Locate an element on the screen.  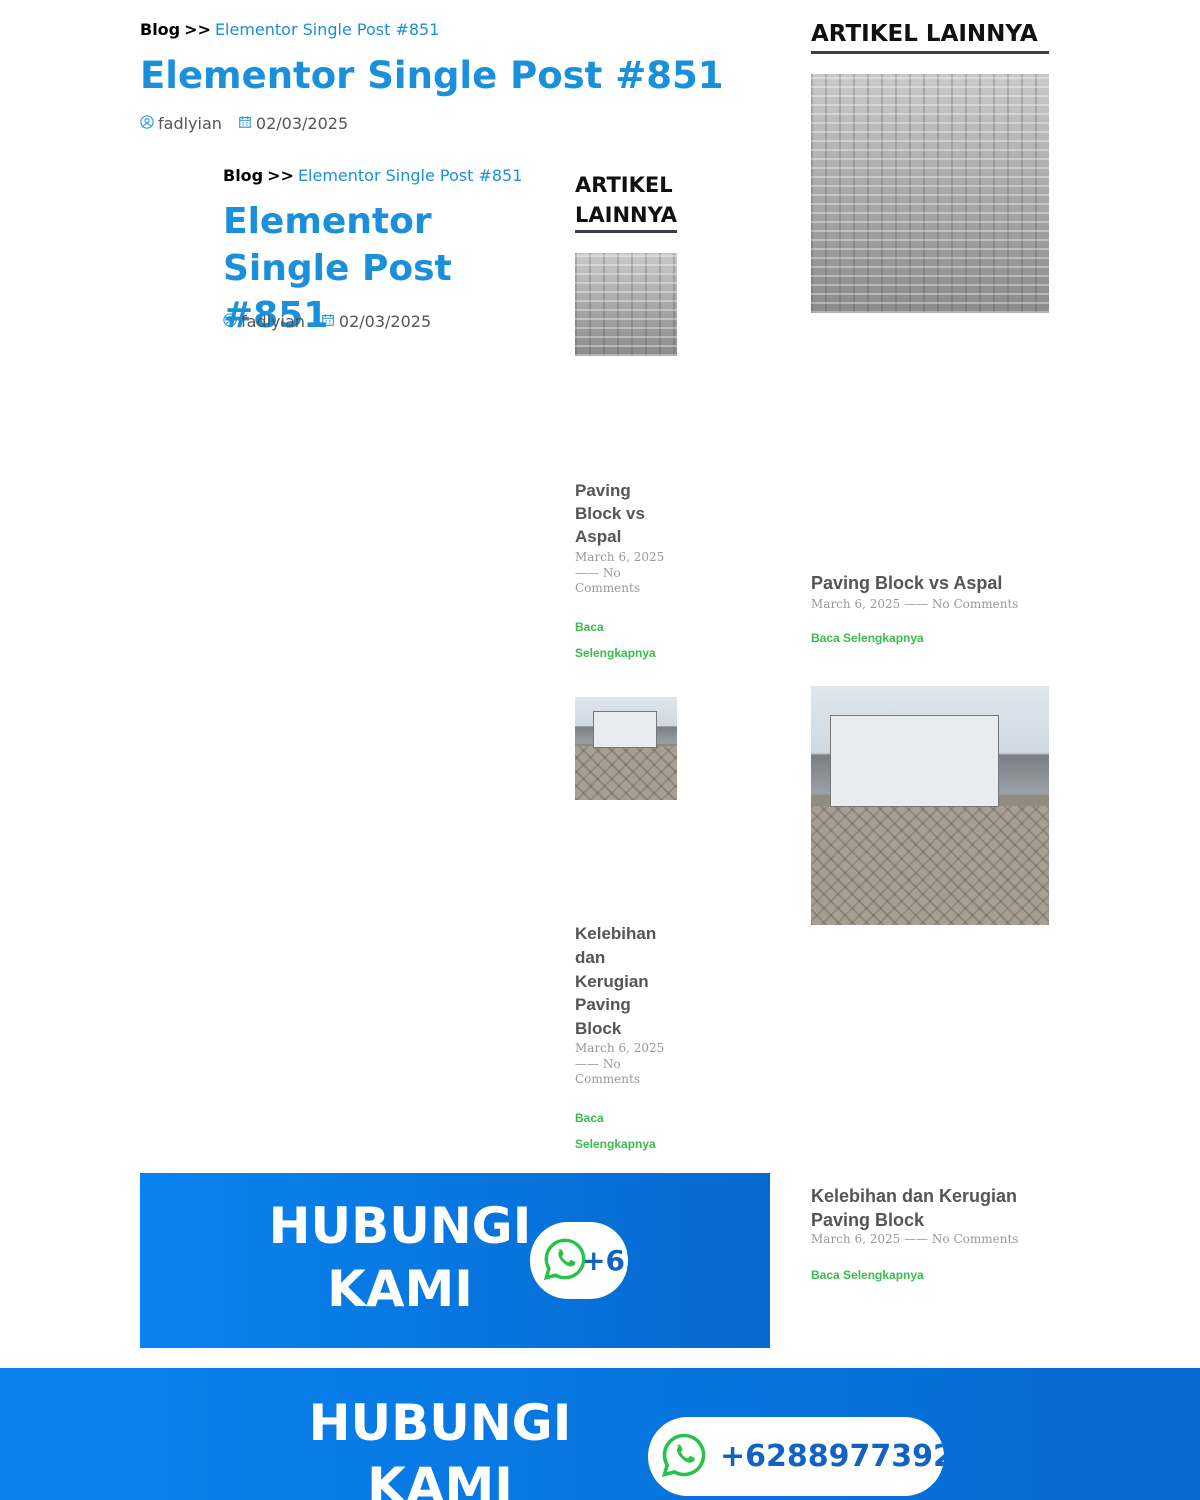
whatsapp-button: +6288977392 is located at coordinates (796, 1456).